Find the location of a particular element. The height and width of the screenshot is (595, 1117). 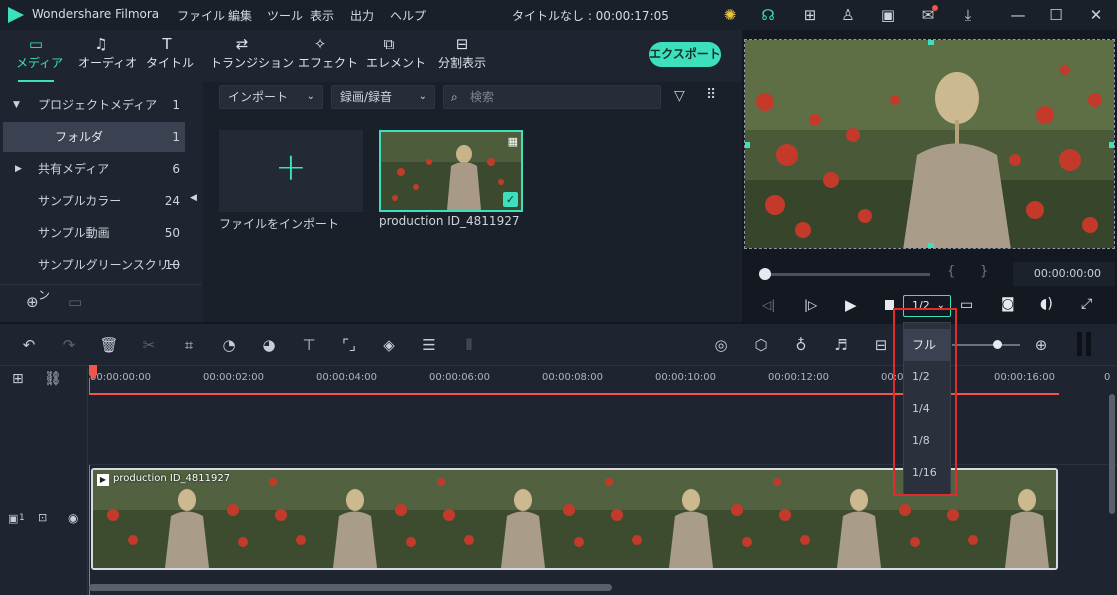

clip-label: production ID_4811927 is located at coordinates (172, 478).